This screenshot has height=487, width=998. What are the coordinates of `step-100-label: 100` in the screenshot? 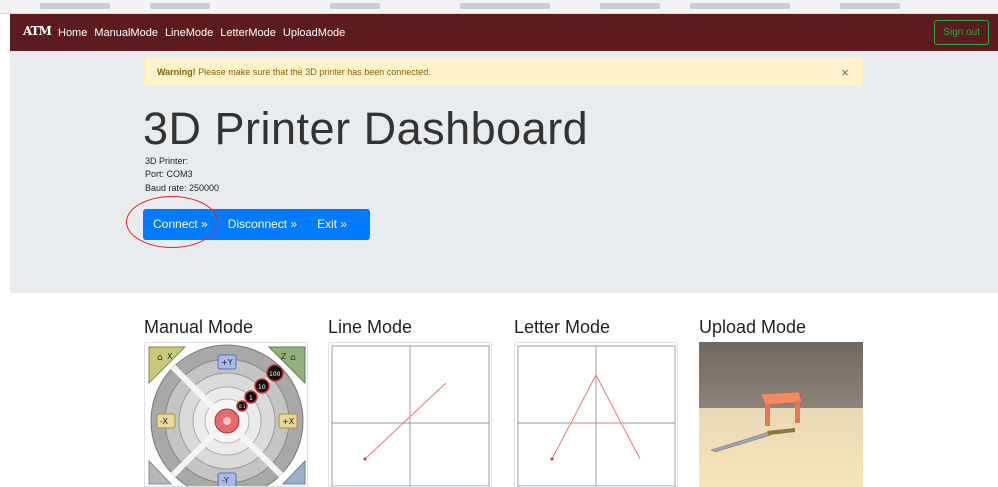 It's located at (275, 374).